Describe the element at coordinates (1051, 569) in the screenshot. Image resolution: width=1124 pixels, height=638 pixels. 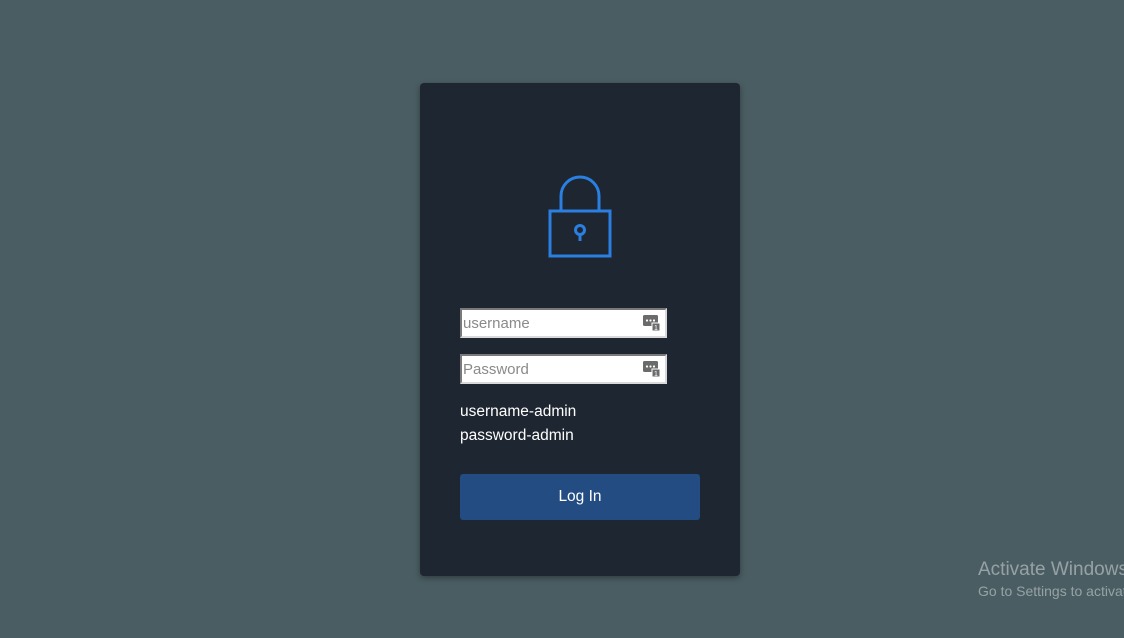
I see `watermark-title: Activate Windows` at that location.